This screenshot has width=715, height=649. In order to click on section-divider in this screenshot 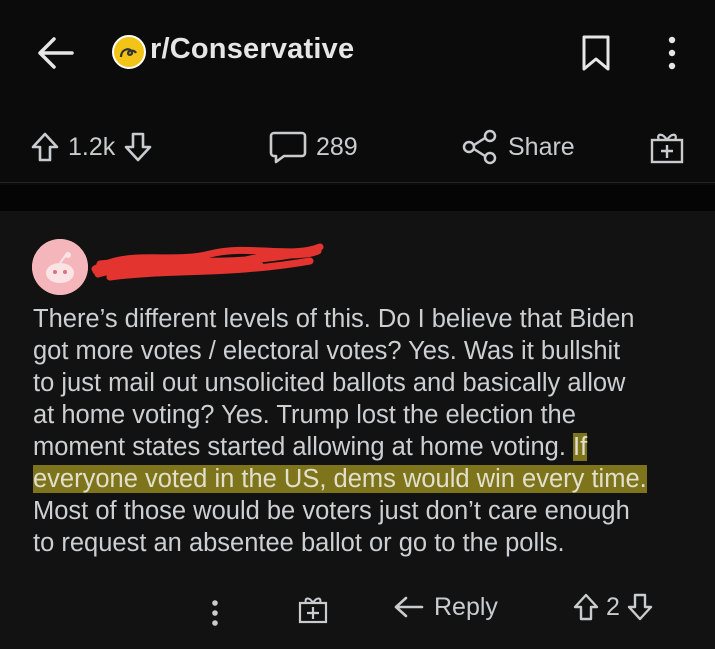, I will do `click(357, 198)`.